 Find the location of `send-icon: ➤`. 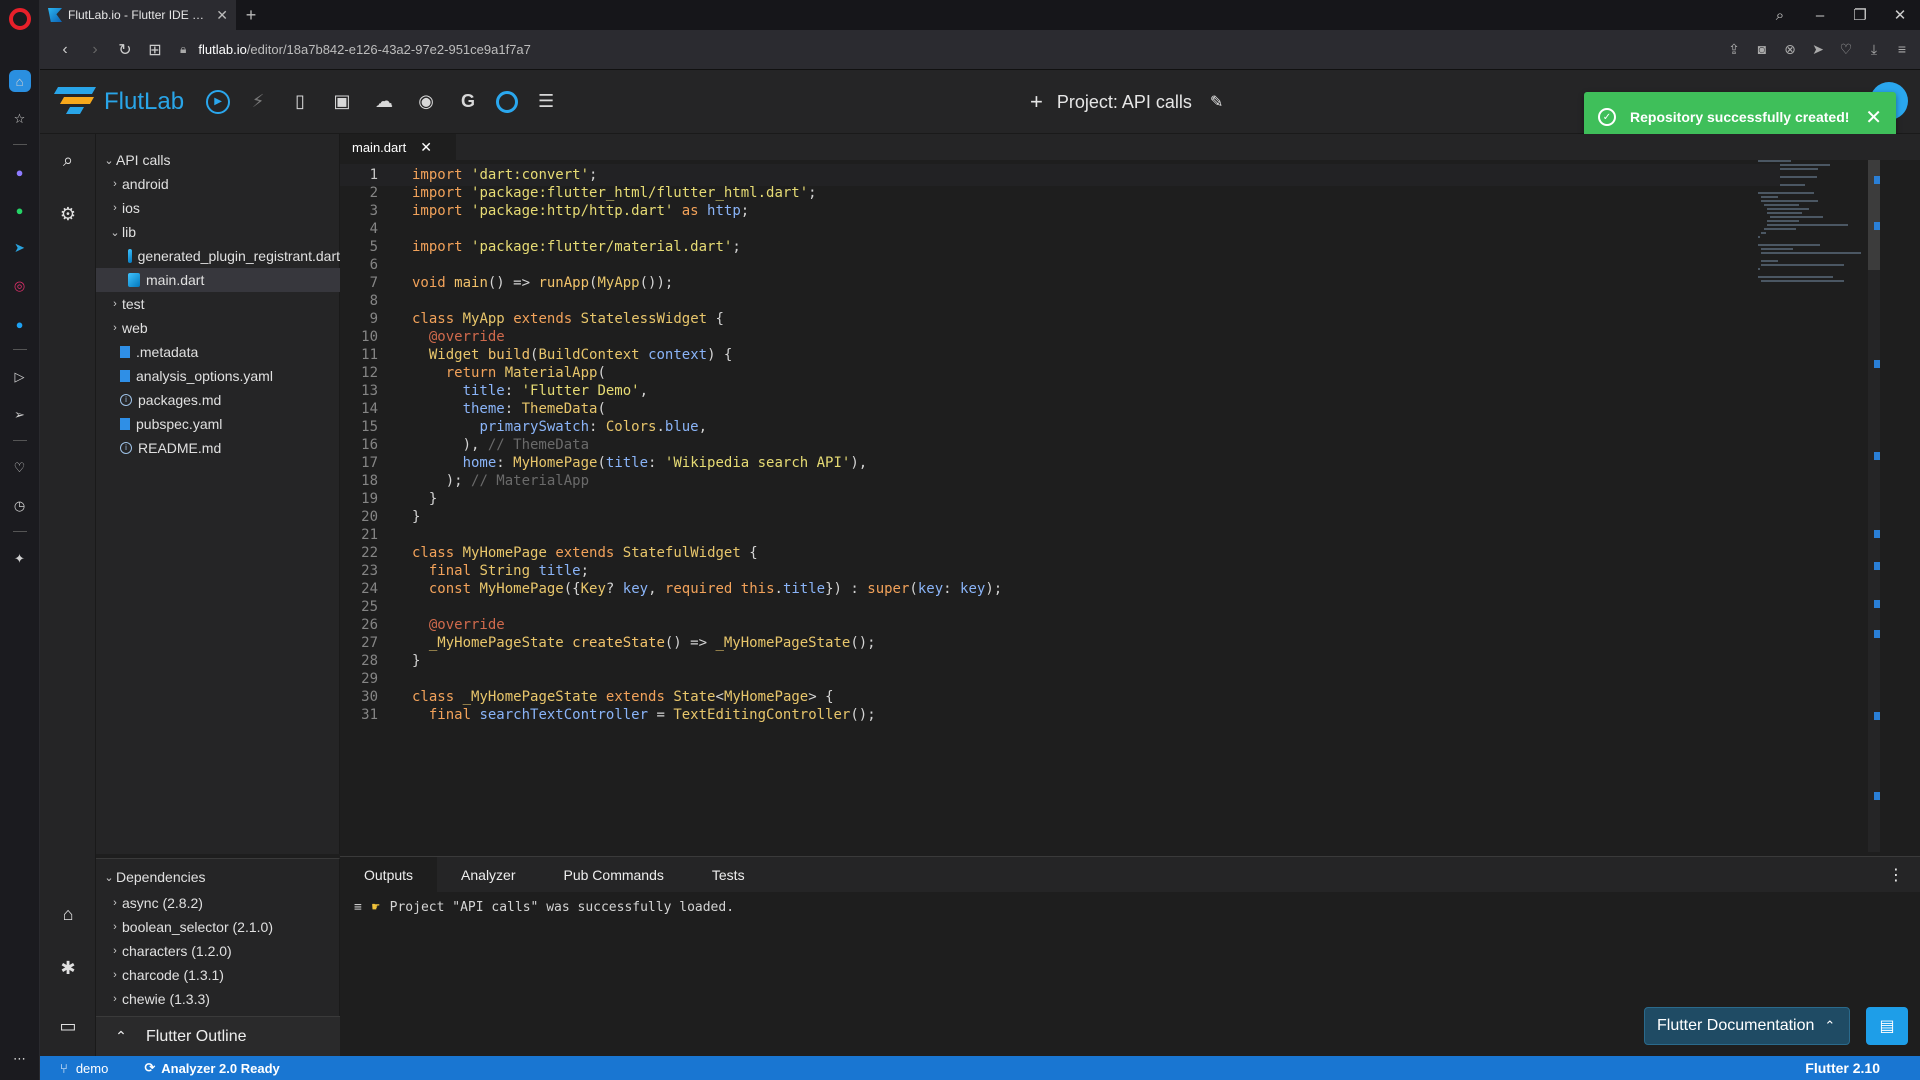

send-icon: ➤ is located at coordinates (1818, 49).